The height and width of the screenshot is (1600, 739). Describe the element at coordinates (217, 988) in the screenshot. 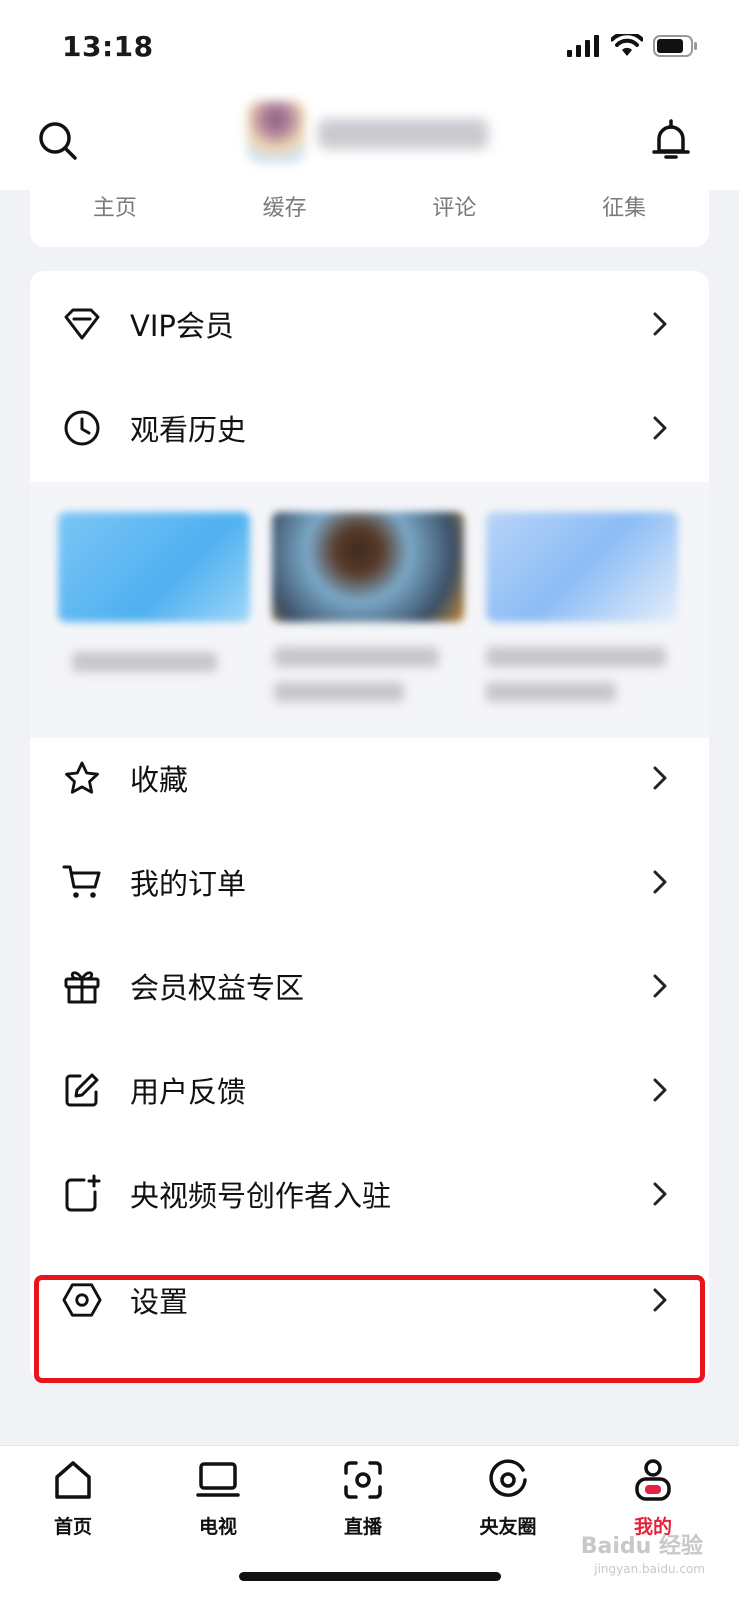

I see `menu-label-benefits: 会员权益专区` at that location.